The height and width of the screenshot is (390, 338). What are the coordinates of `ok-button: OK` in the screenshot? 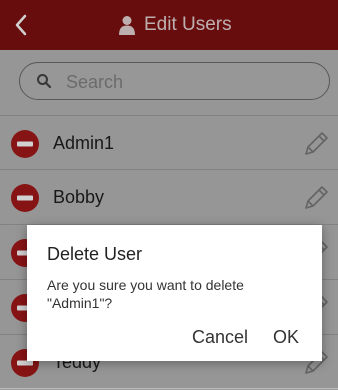 It's located at (286, 337).